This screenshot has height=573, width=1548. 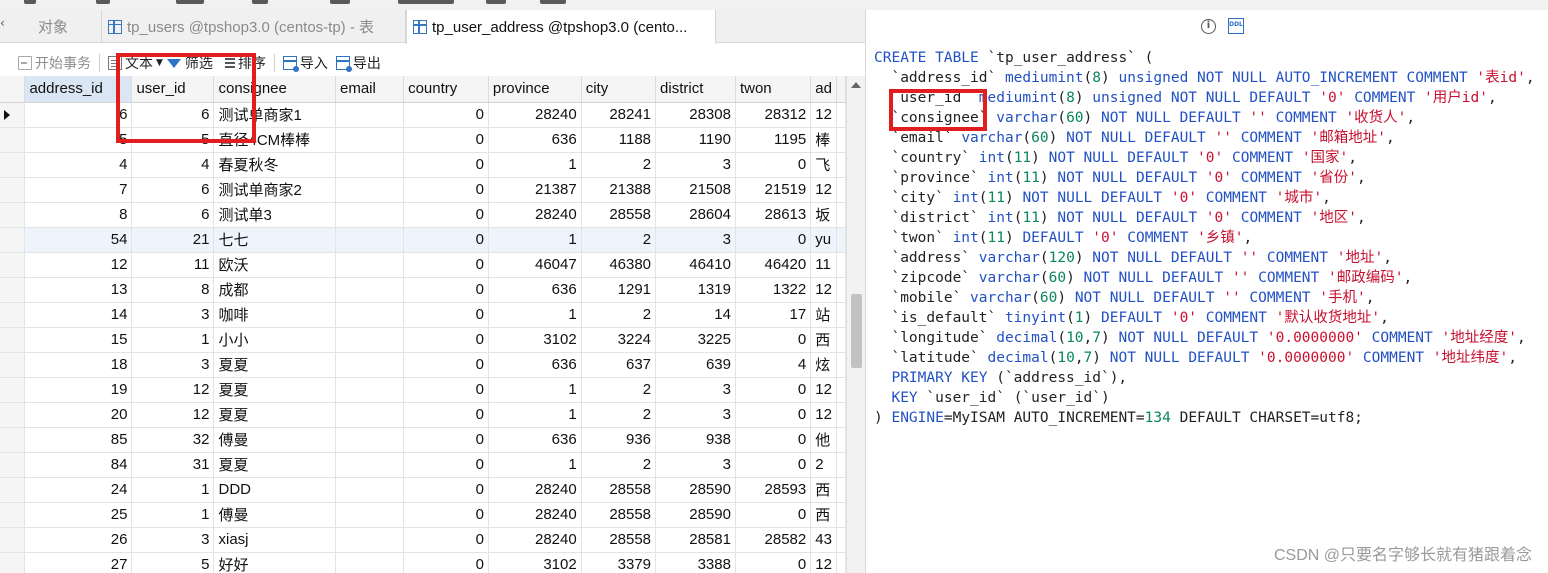 I want to click on cell-district: 938, so click(x=695, y=440).